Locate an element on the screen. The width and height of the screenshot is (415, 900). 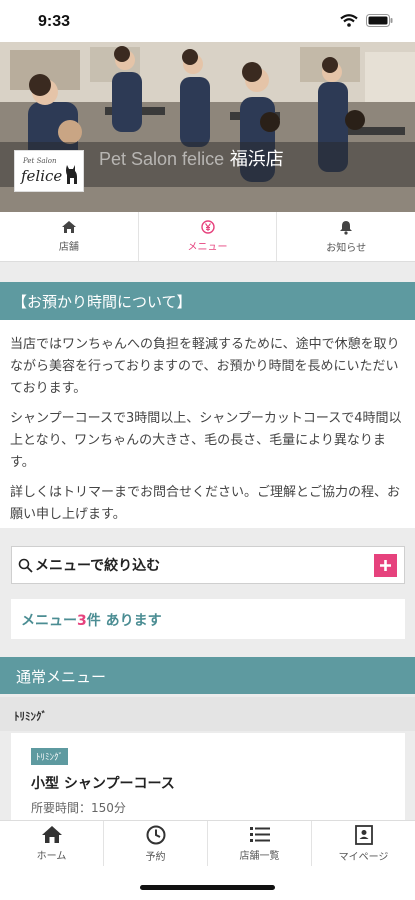
menu-category-header: ﾄﾘﾐﾝｸﾞ is located at coordinates (207, 714).